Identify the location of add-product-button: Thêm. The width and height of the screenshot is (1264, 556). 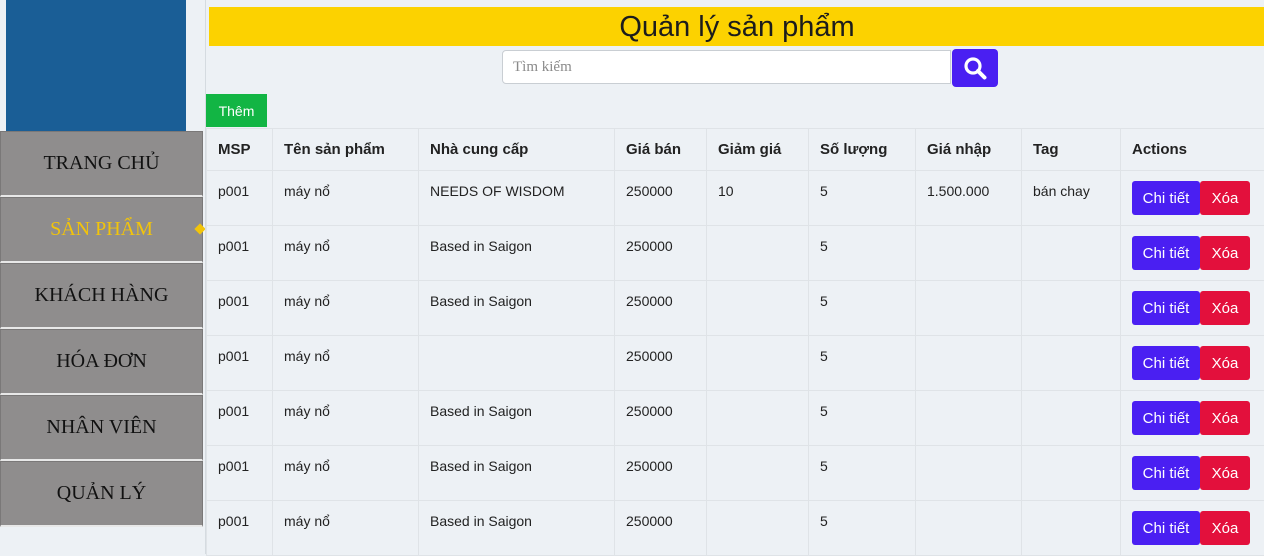
(236, 110).